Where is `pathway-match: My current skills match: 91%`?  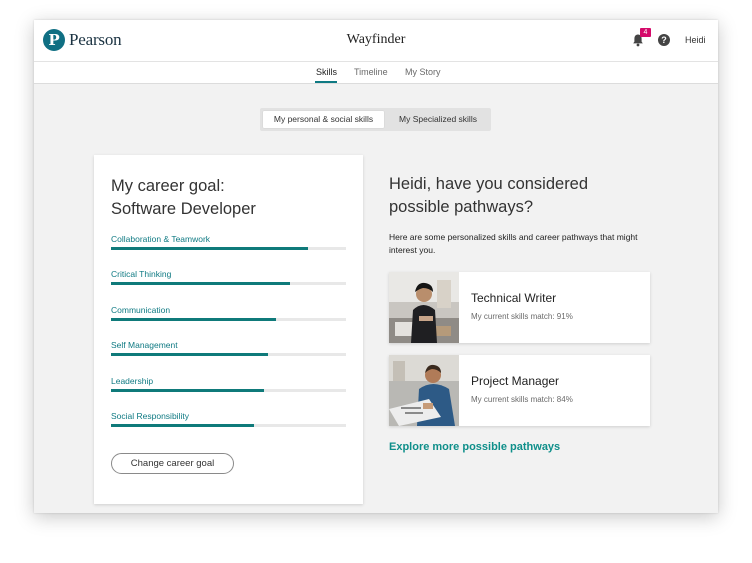 pathway-match: My current skills match: 91% is located at coordinates (522, 316).